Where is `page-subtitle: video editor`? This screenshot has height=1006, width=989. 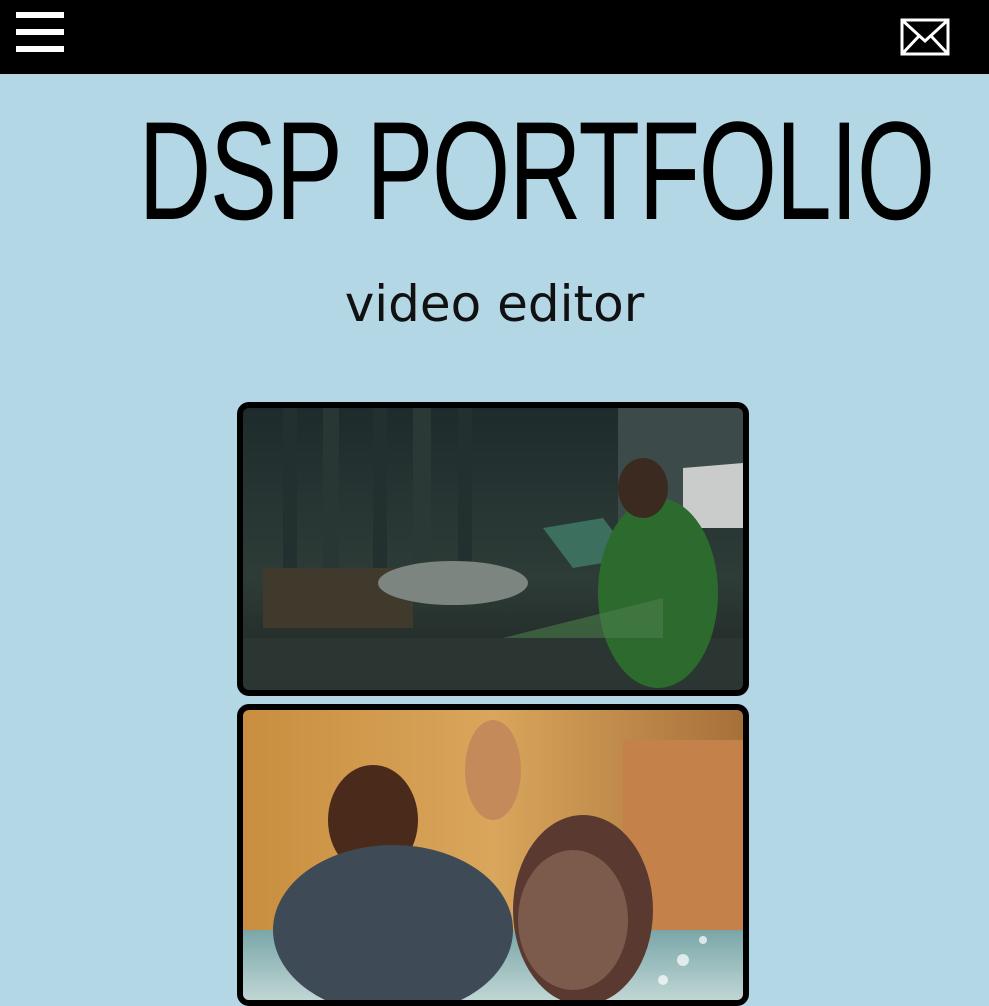 page-subtitle: video editor is located at coordinates (494, 304).